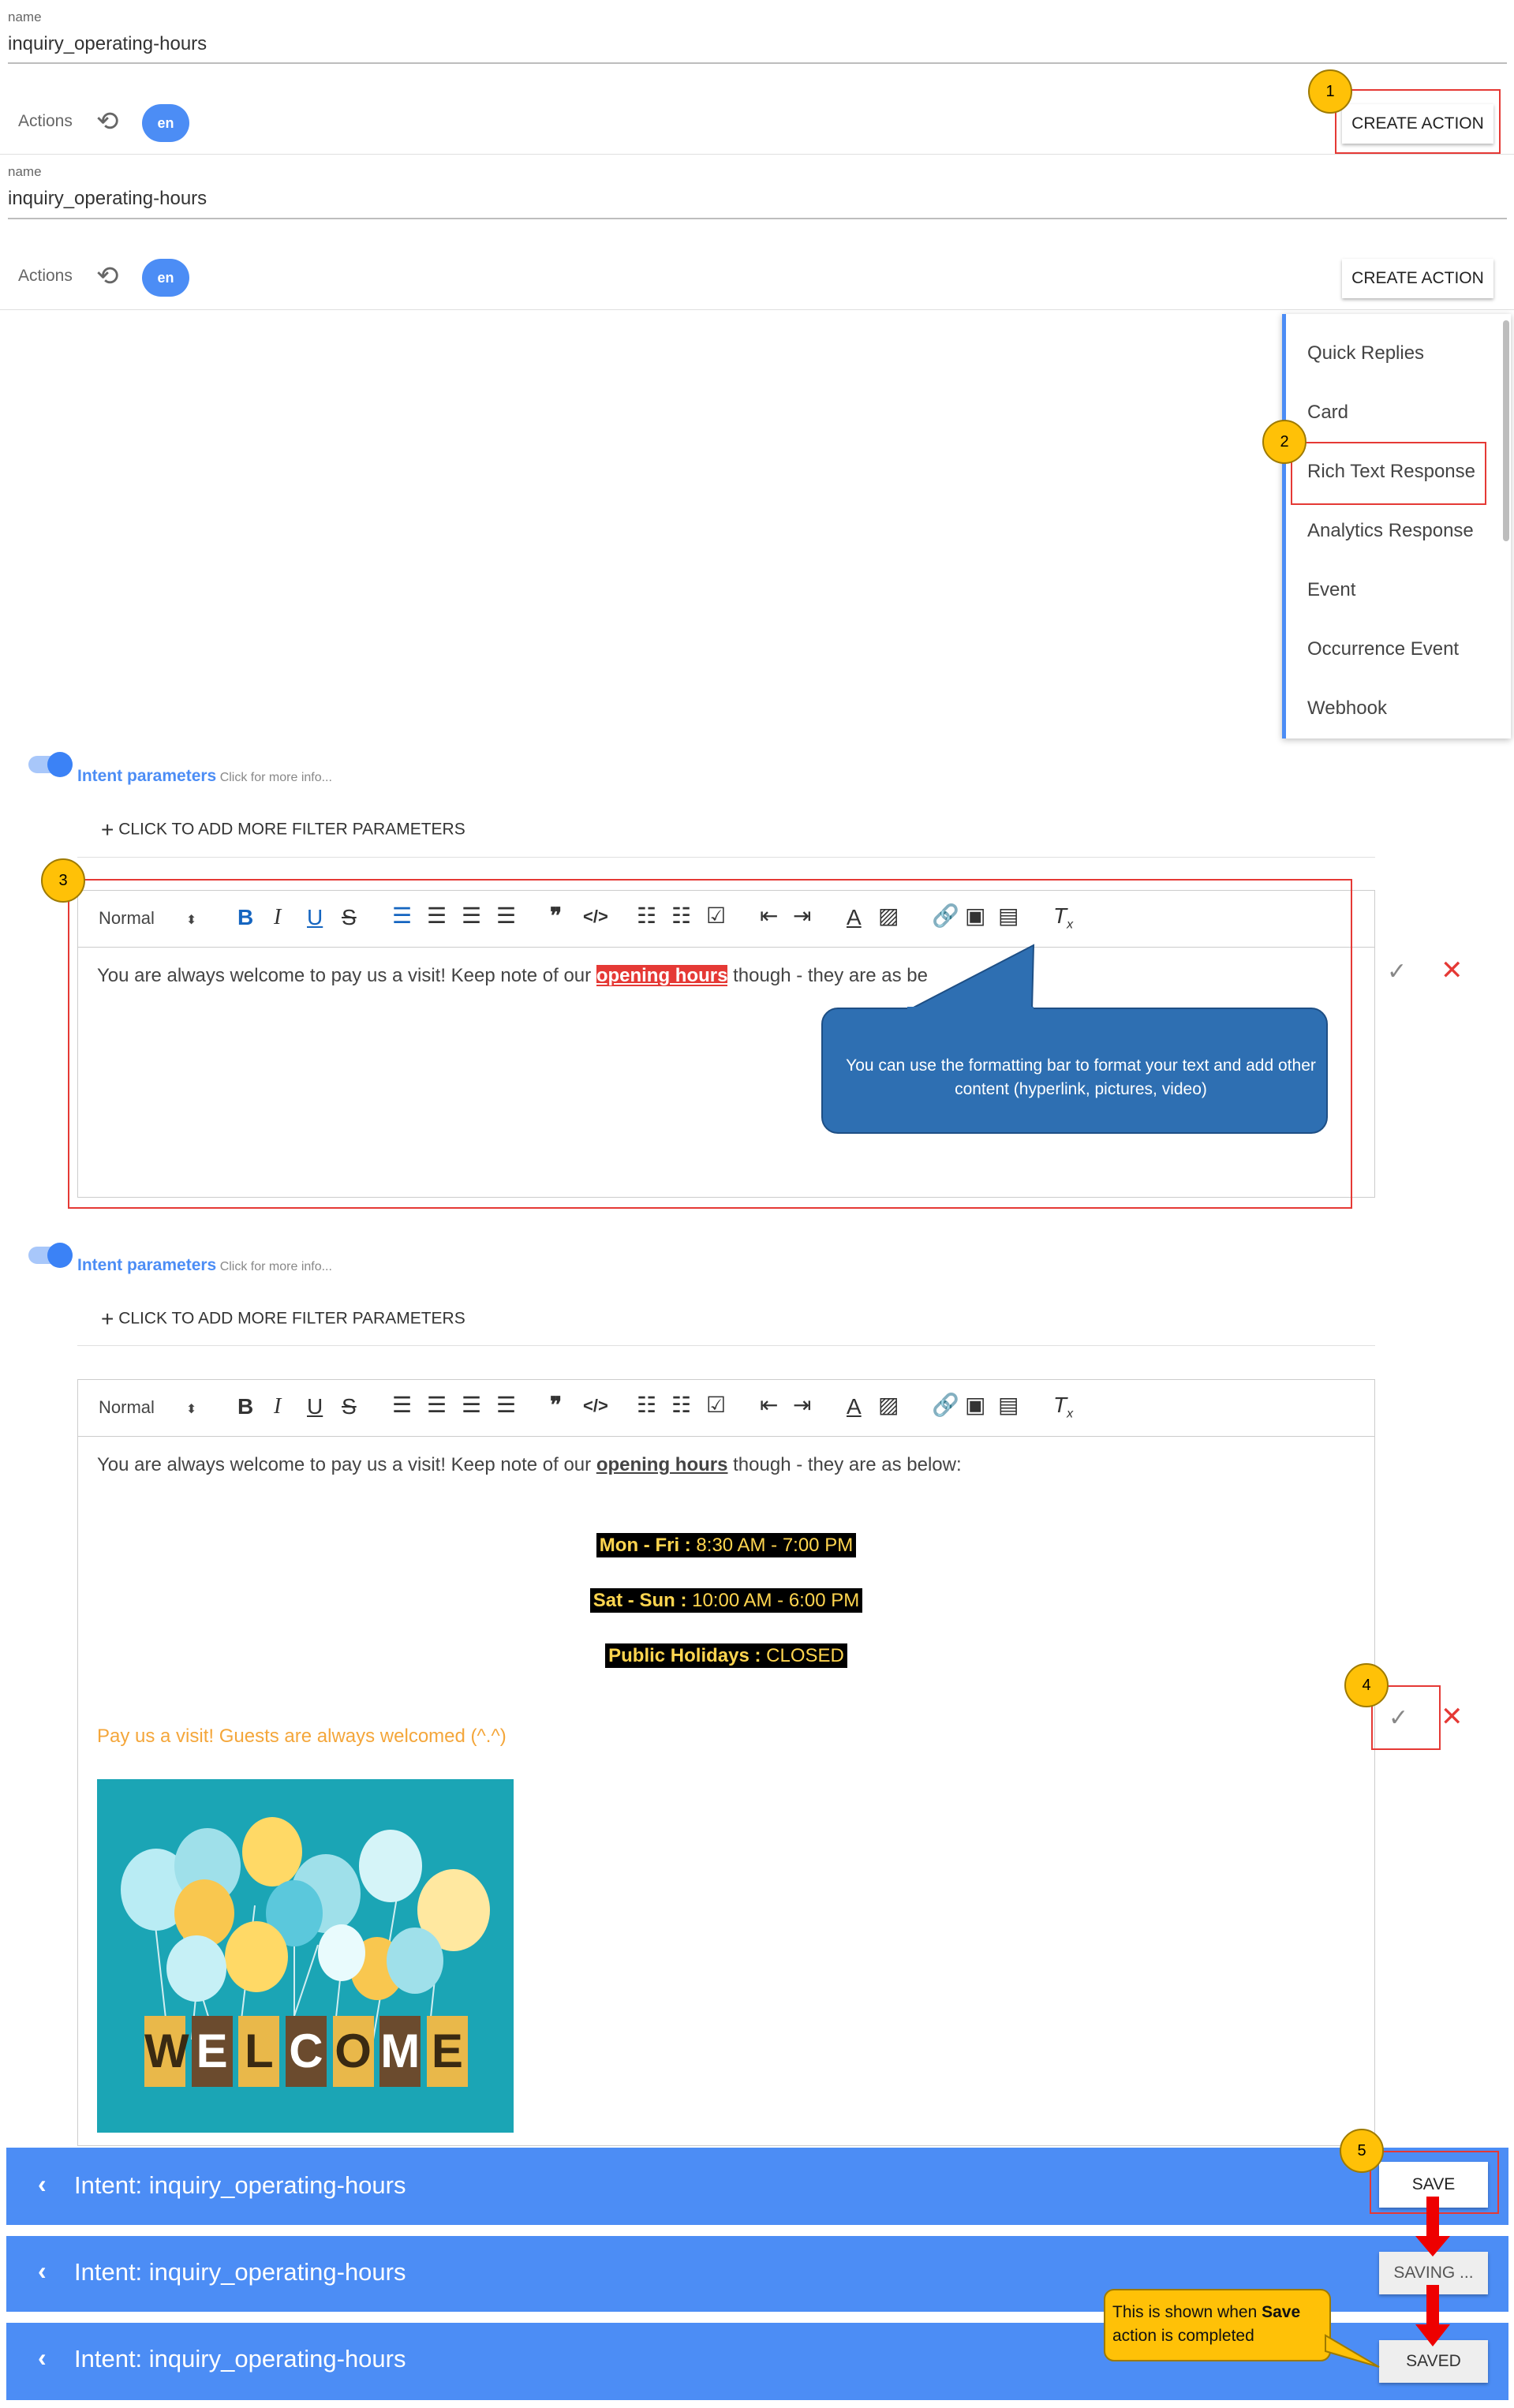 This screenshot has width=1514, height=2408. I want to click on outdent-icon: ⇤, so click(769, 1405).